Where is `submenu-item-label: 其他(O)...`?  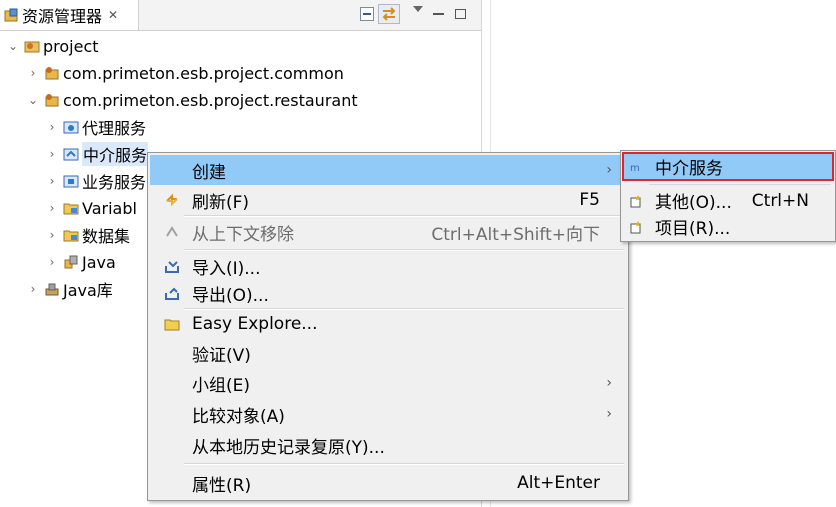
submenu-item-label: 其他(O)... is located at coordinates (693, 203).